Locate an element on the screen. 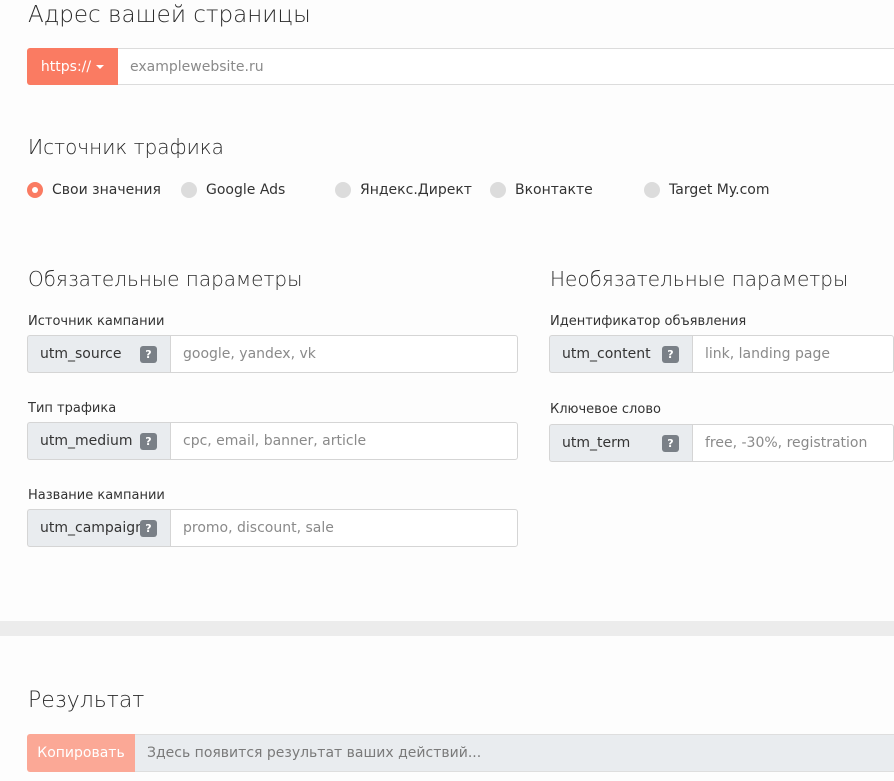 This screenshot has height=781, width=894. utm-content-group: utm_content ? is located at coordinates (721, 354).